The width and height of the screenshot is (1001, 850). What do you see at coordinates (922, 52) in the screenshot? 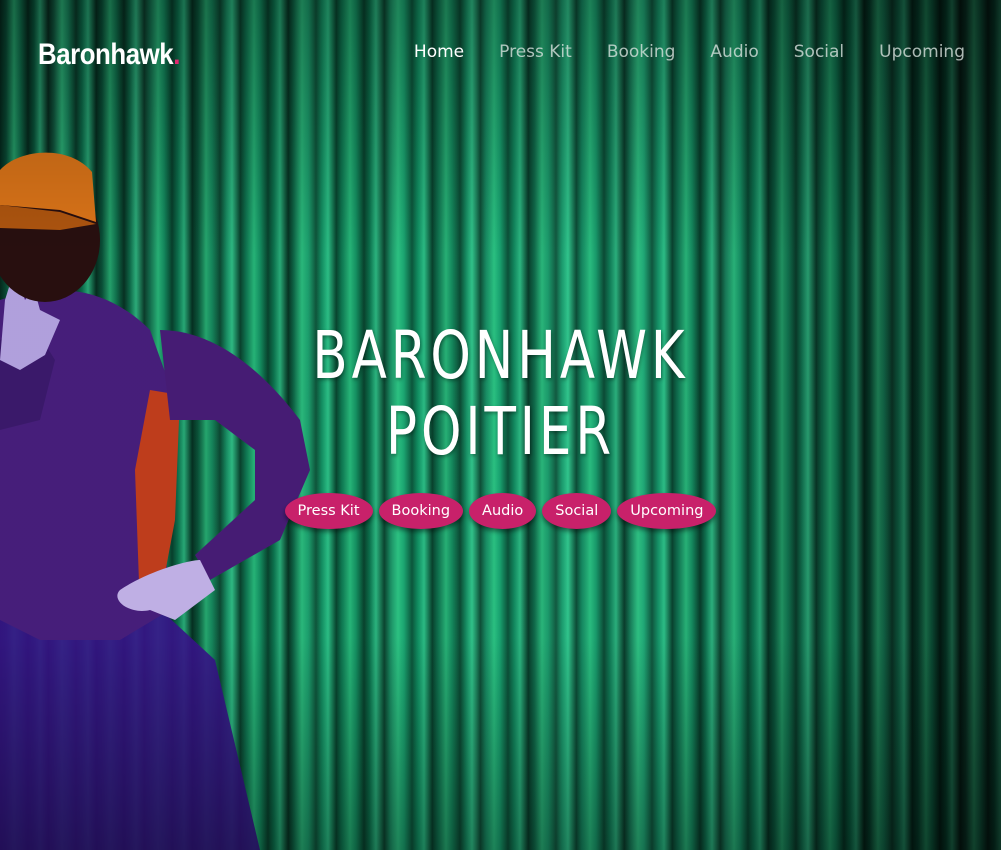
I see `nav-link-upcoming: Upcoming` at bounding box center [922, 52].